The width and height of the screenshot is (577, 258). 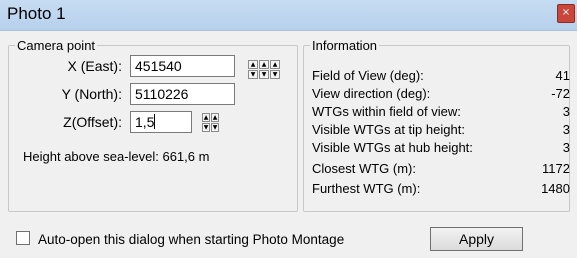 I want to click on nudge-up-1-button: ▲, so click(x=253, y=64).